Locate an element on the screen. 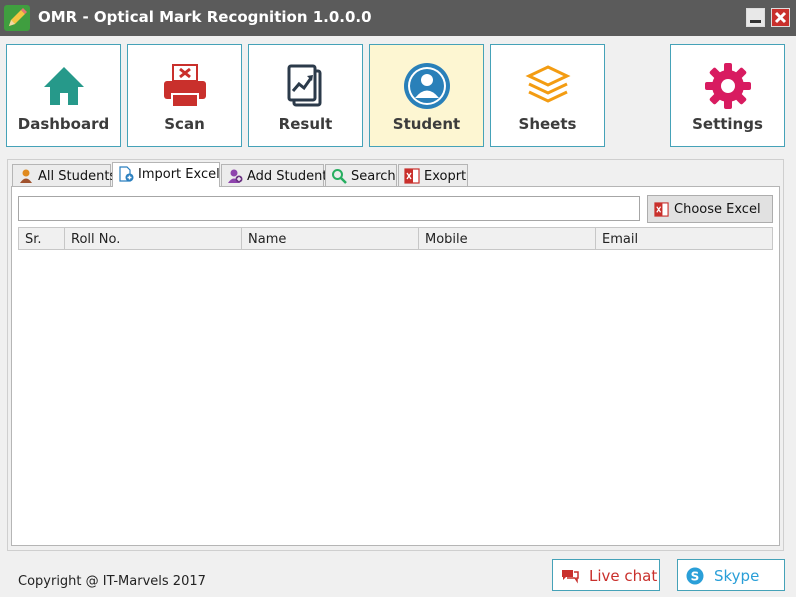 Image resolution: width=796 pixels, height=597 pixels. nav-label: Dashboard is located at coordinates (63, 124).